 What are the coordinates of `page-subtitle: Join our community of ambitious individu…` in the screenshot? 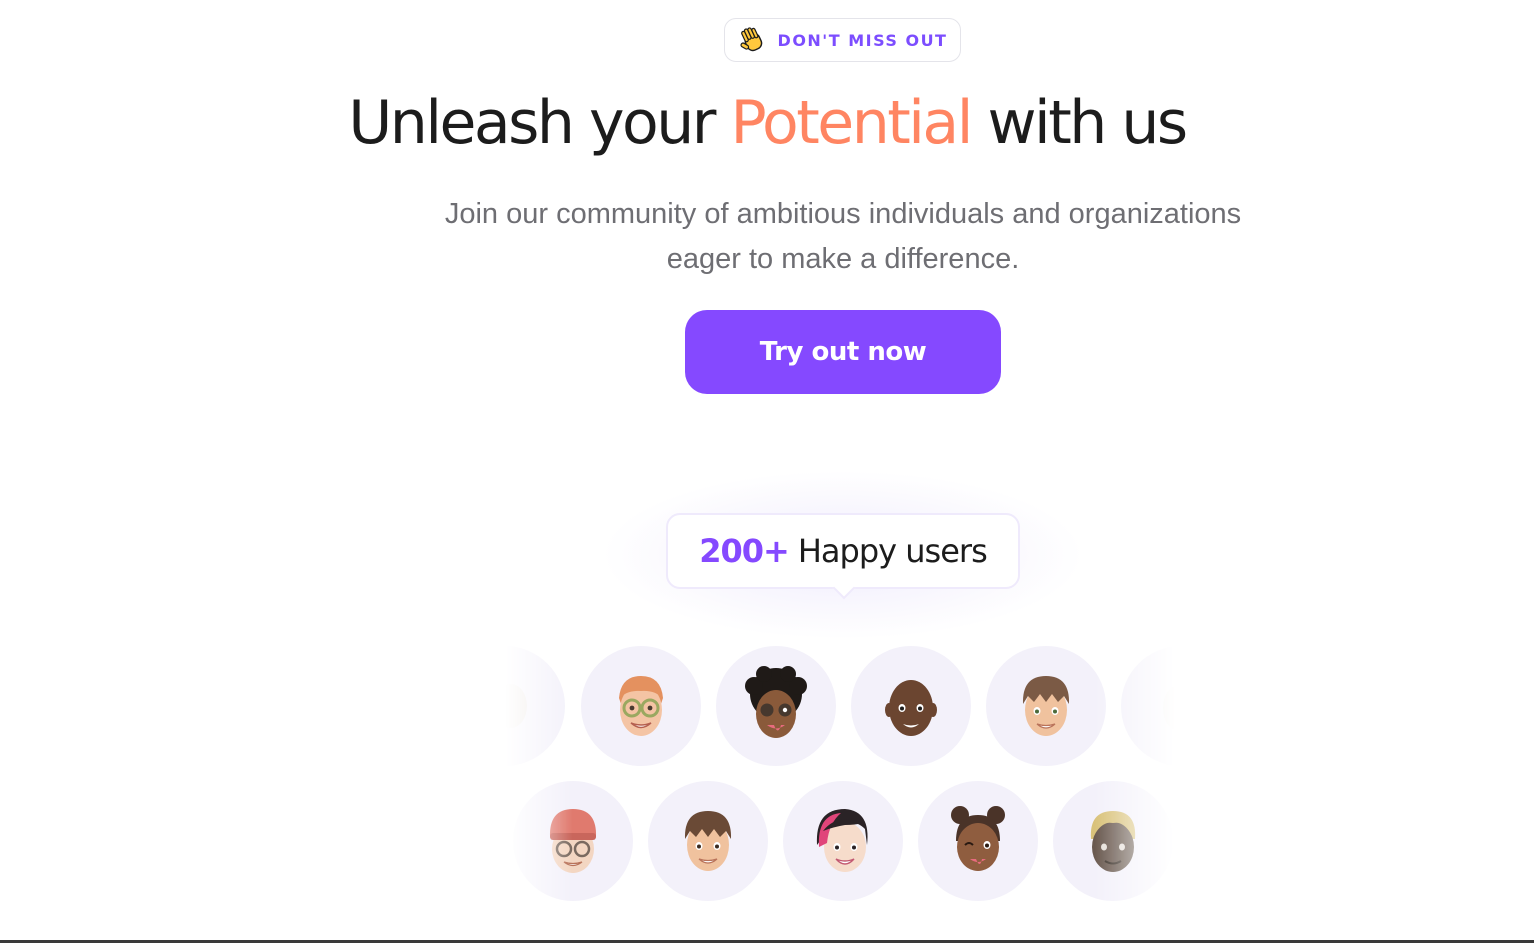 It's located at (843, 237).